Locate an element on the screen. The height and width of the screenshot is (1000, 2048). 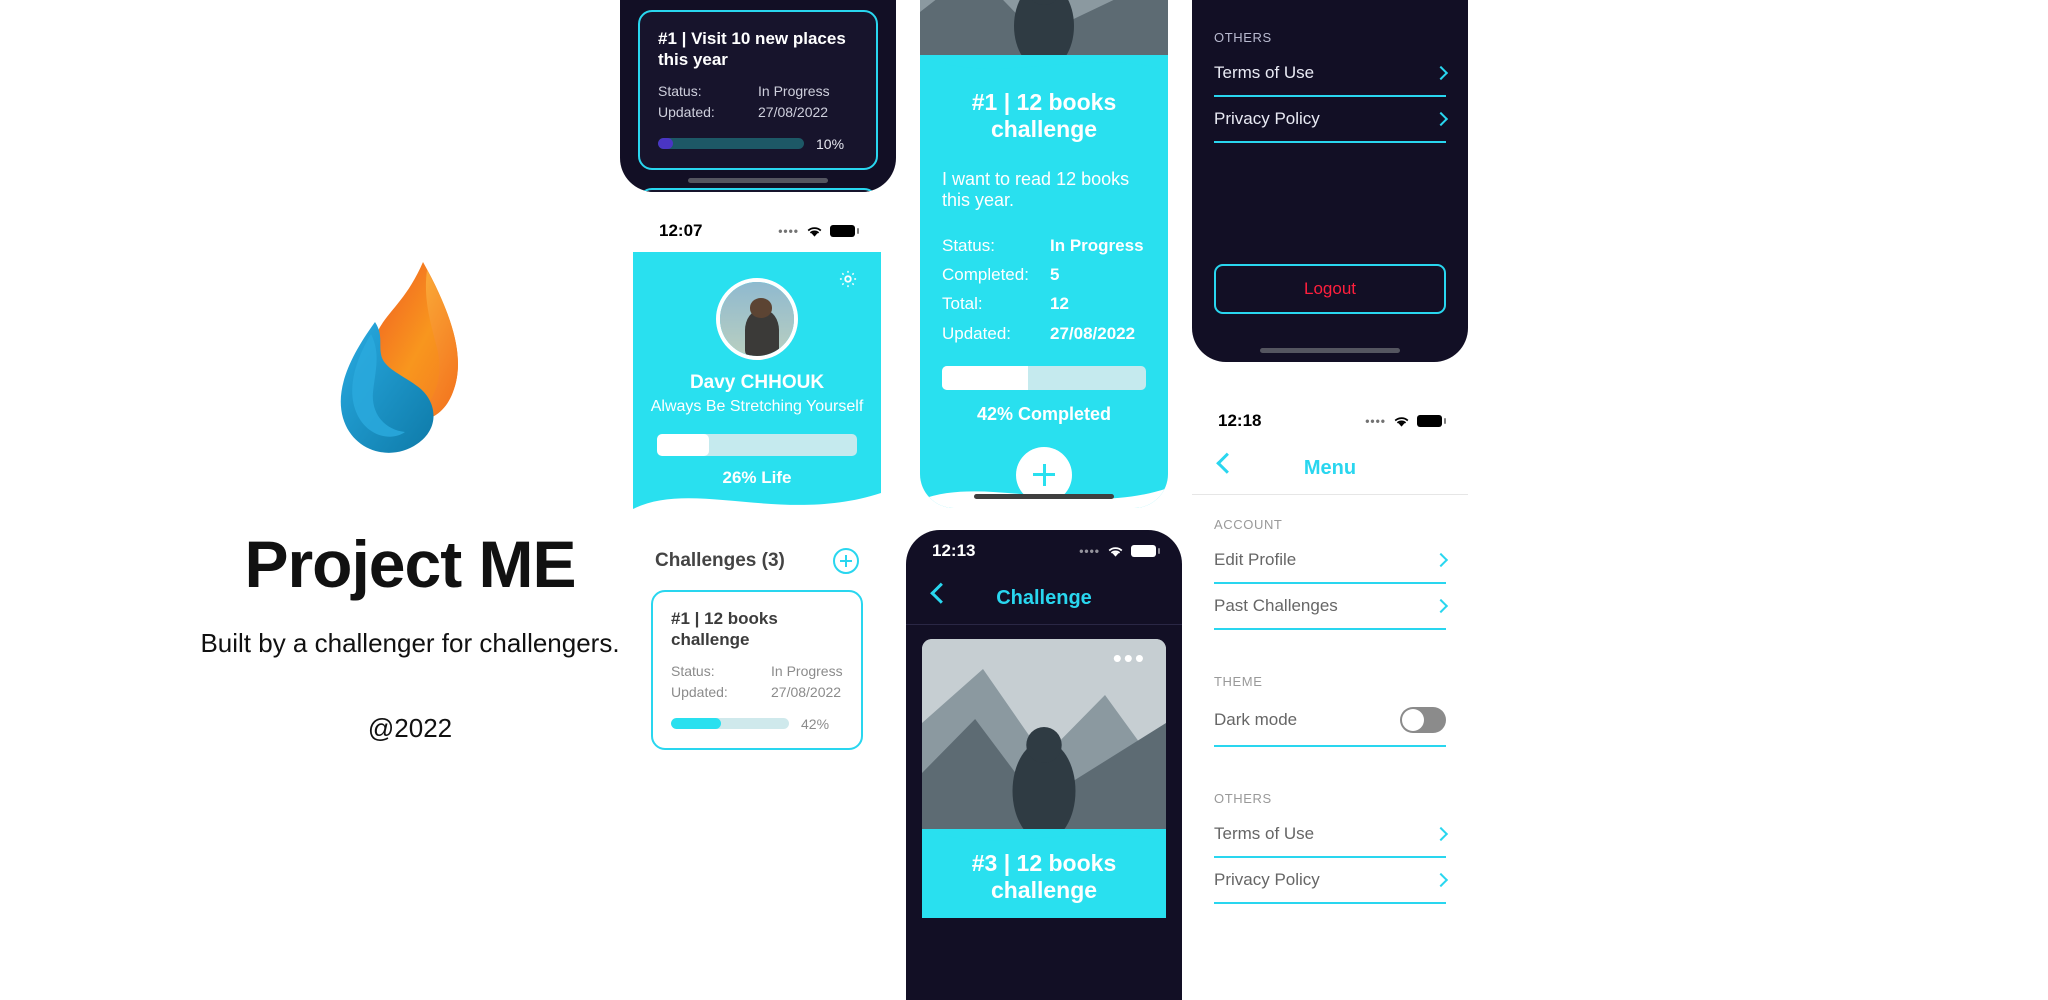
menu-item-dark-mode: Dark mode is located at coordinates (1330, 721).